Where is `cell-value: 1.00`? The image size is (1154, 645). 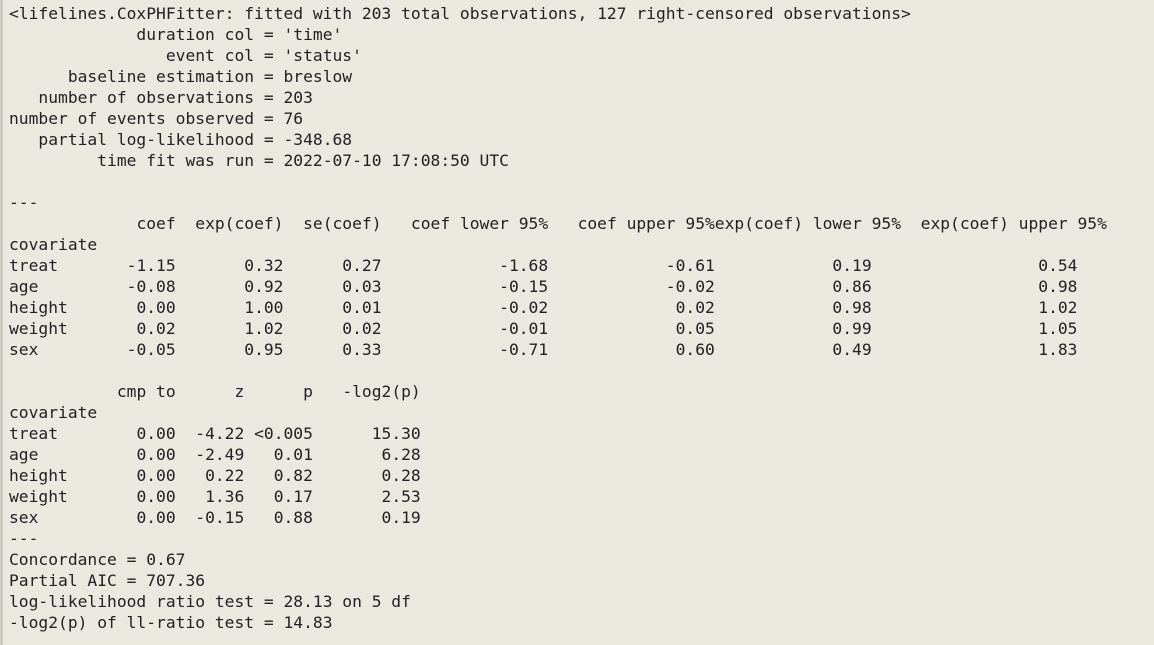 cell-value: 1.00 is located at coordinates (229, 307).